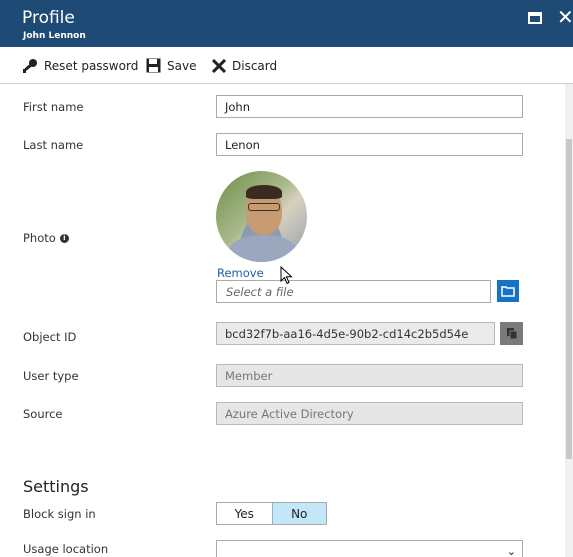  I want to click on user-type-label: User type, so click(51, 376).